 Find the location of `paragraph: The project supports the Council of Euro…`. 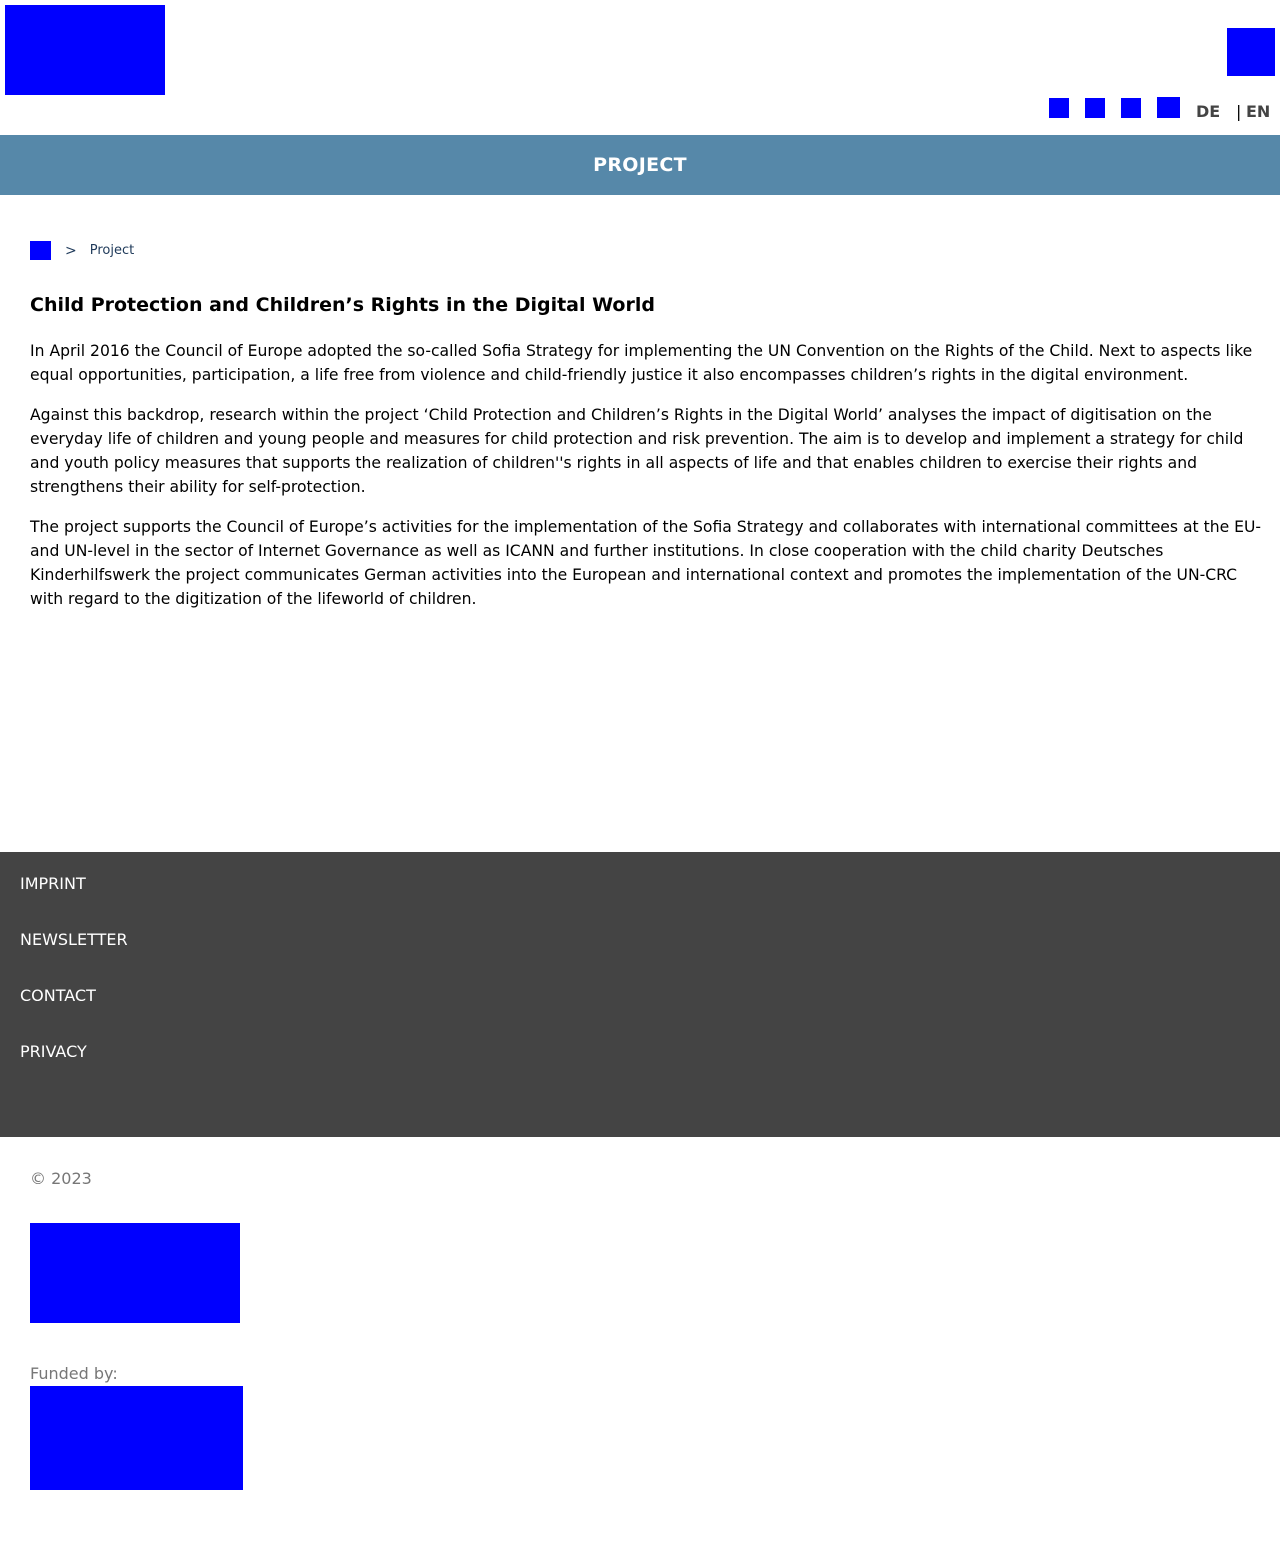

paragraph: The project supports the Council of Euro… is located at coordinates (646, 563).